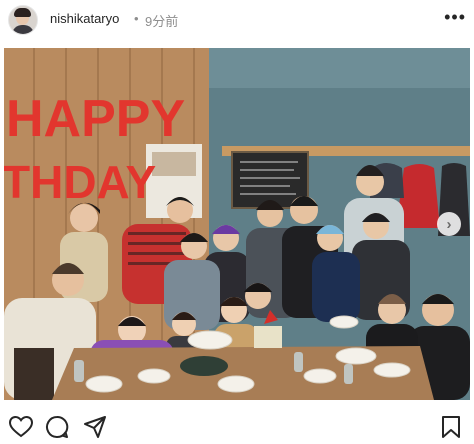 This screenshot has width=474, height=444. I want to click on next-photo-button: ›, so click(449, 224).